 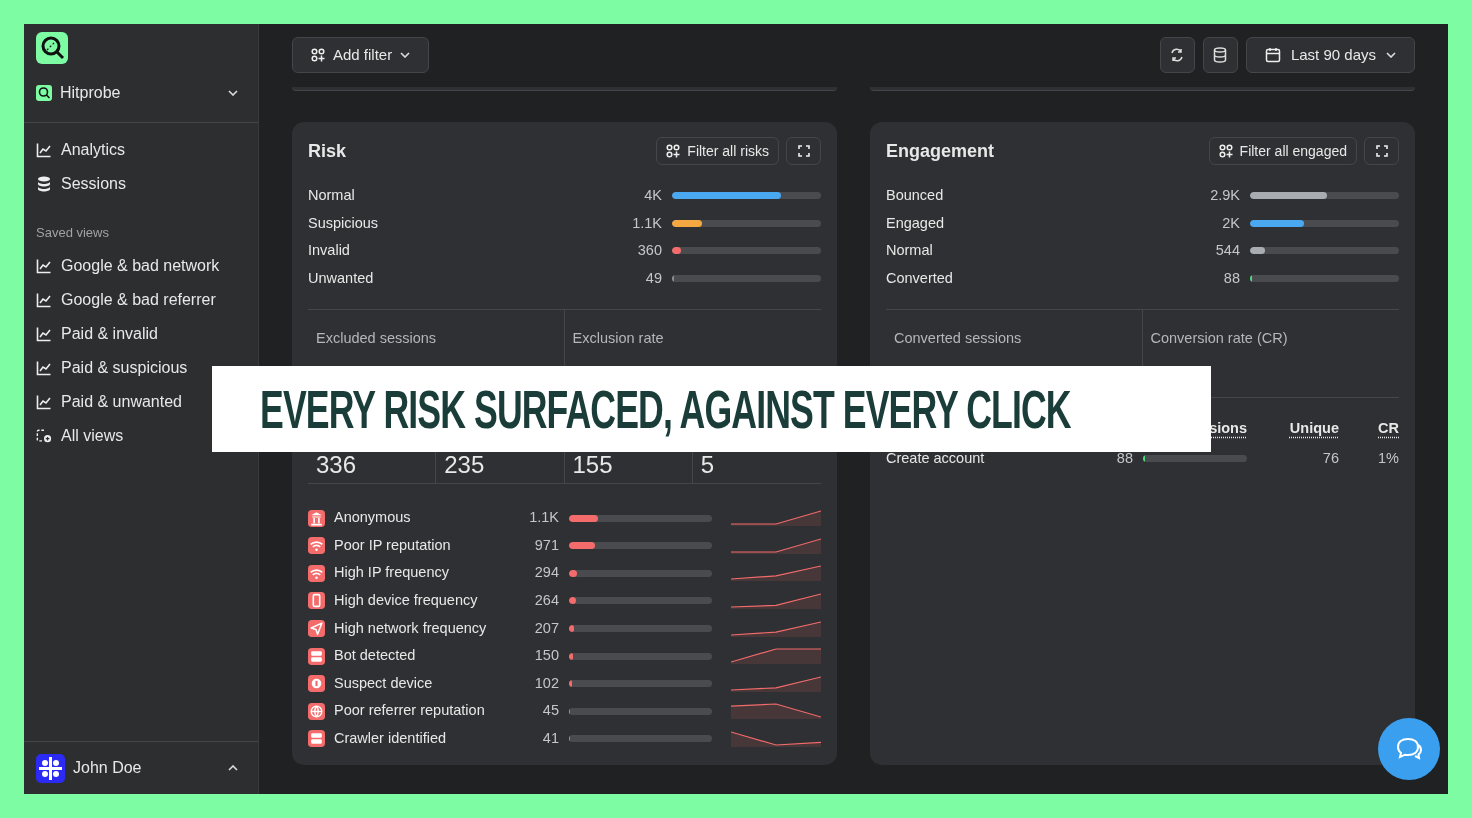 What do you see at coordinates (126, 299) in the screenshot?
I see `nav-item: Google & bad referrer` at bounding box center [126, 299].